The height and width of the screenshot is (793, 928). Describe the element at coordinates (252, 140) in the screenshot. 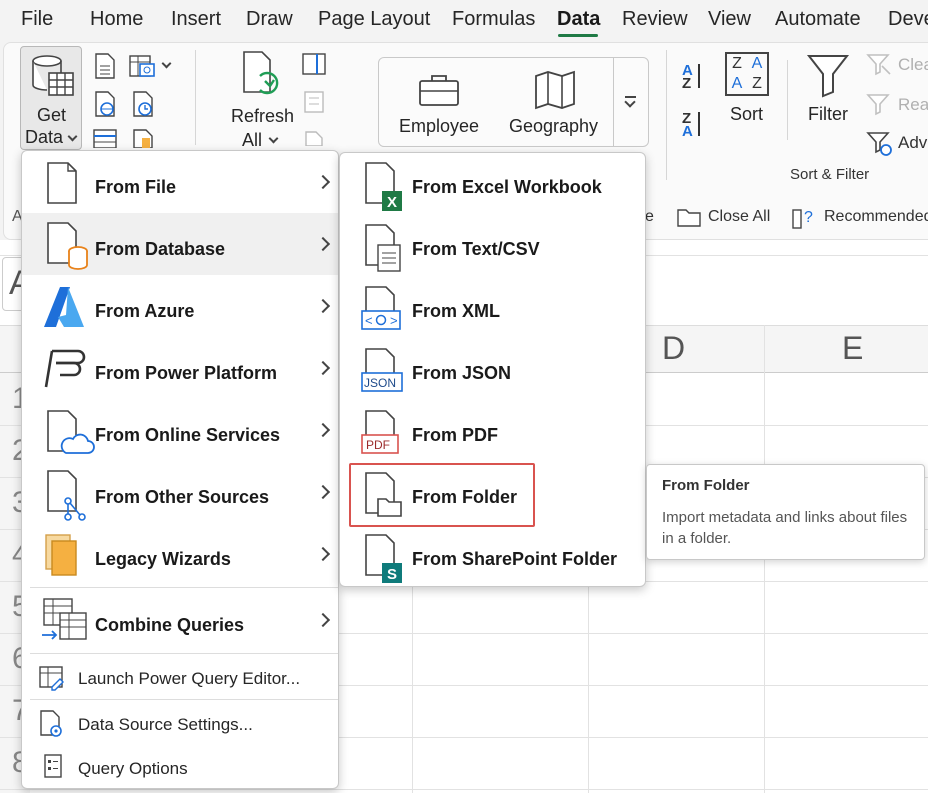

I see `refresh-label-line2: All` at that location.